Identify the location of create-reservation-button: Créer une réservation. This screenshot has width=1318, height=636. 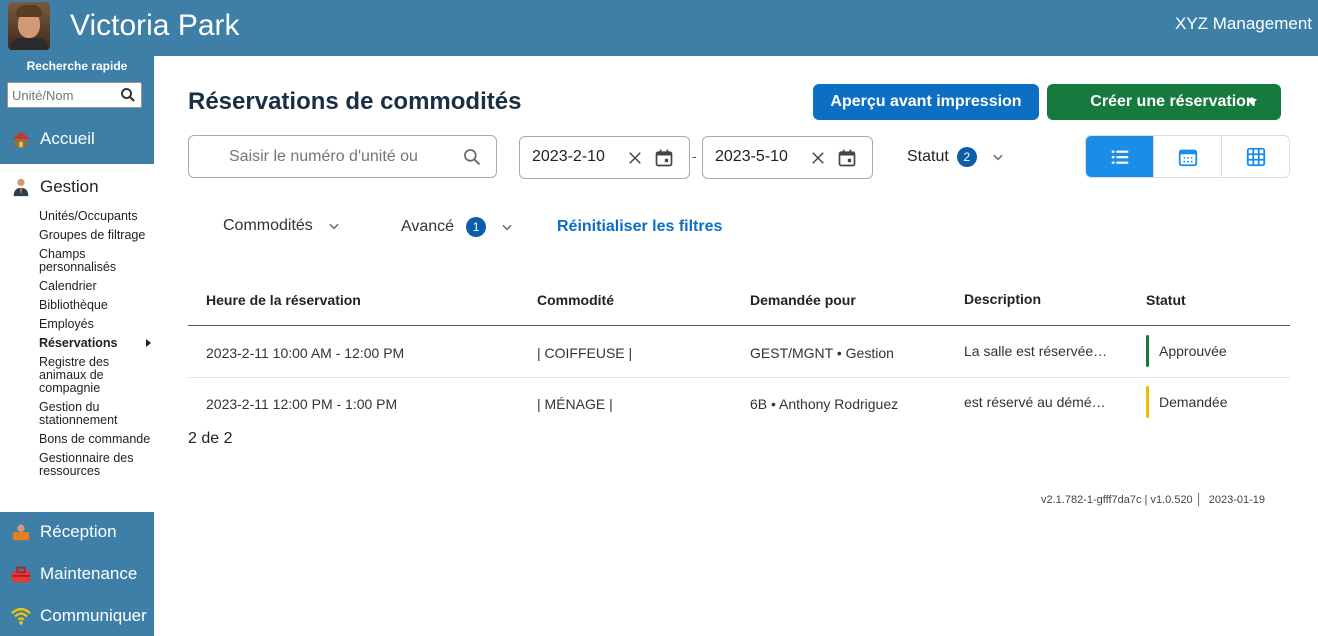
(1164, 102).